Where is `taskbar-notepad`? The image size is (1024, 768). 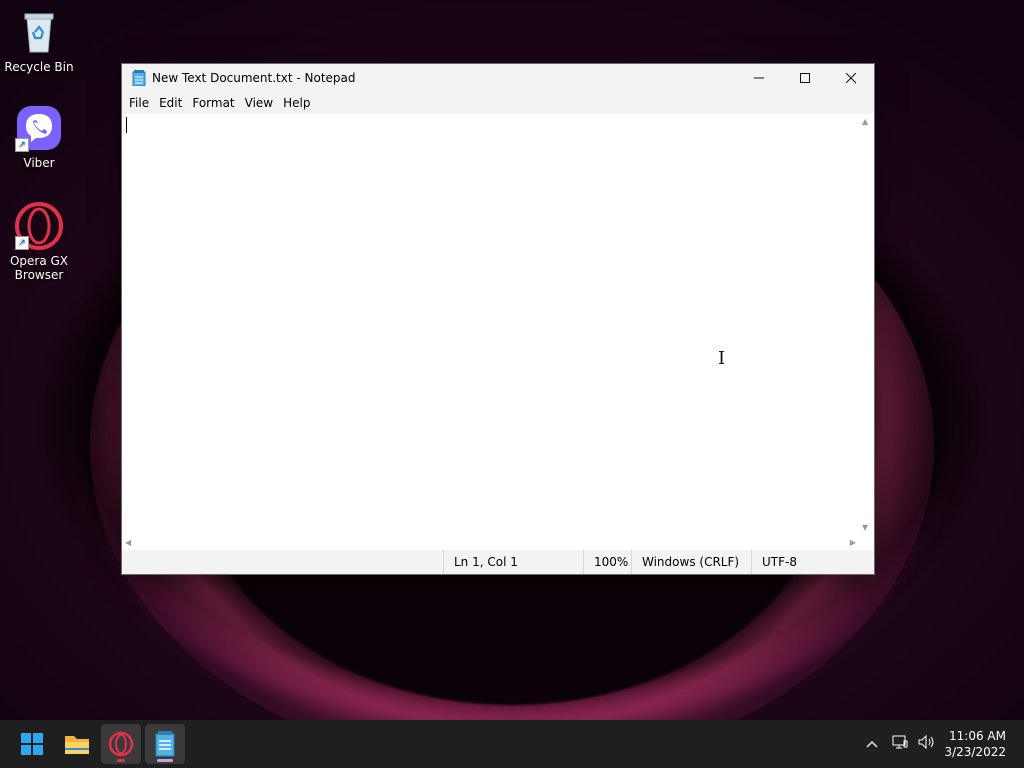
taskbar-notepad is located at coordinates (165, 744).